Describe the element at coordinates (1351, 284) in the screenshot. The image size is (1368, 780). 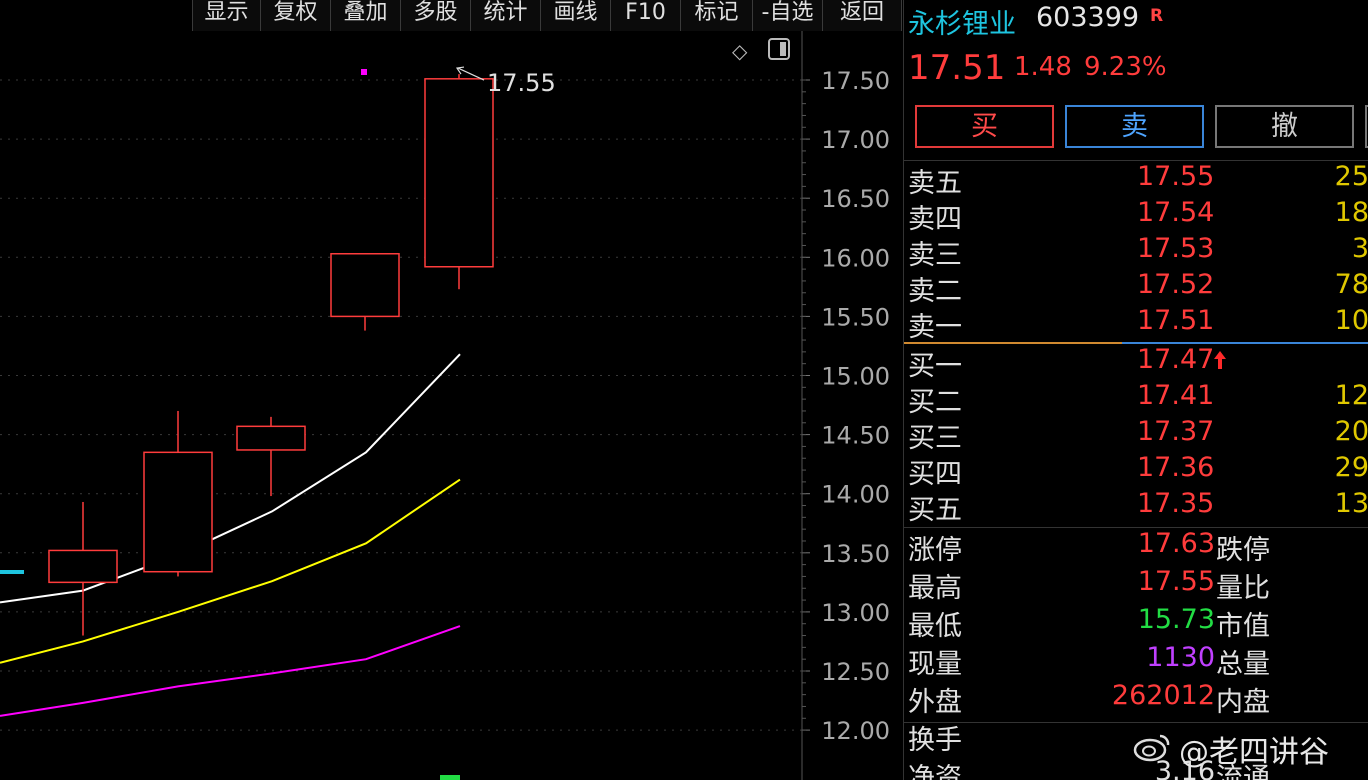
I see `ask-volume: 78` at that location.